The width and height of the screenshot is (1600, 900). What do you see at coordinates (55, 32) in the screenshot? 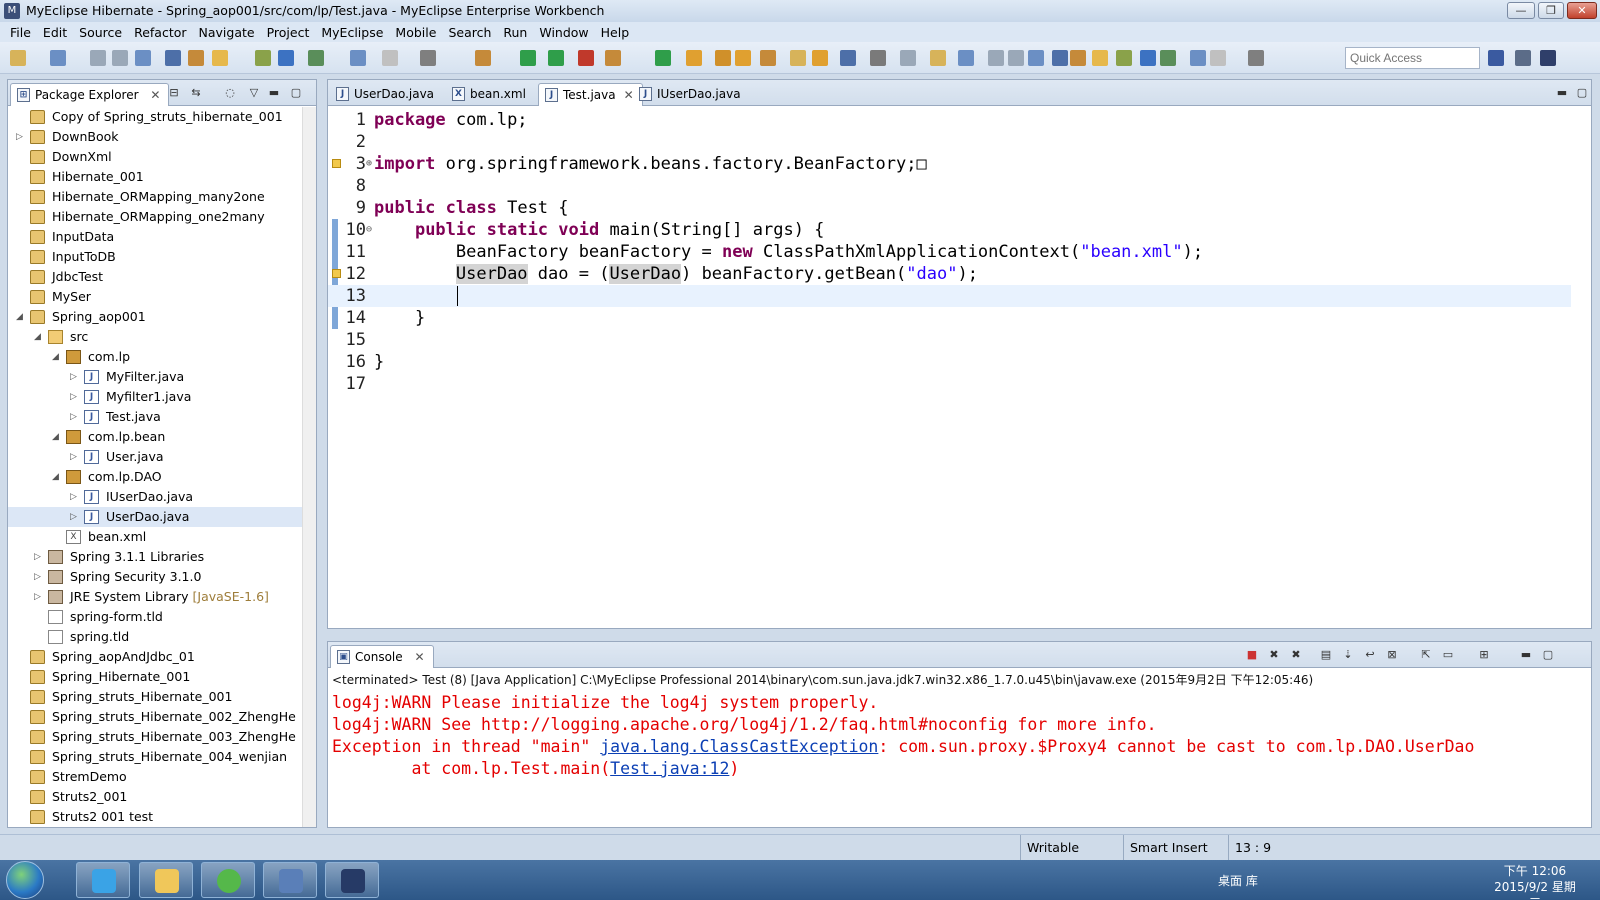
I see `menu-edit: Edit` at bounding box center [55, 32].